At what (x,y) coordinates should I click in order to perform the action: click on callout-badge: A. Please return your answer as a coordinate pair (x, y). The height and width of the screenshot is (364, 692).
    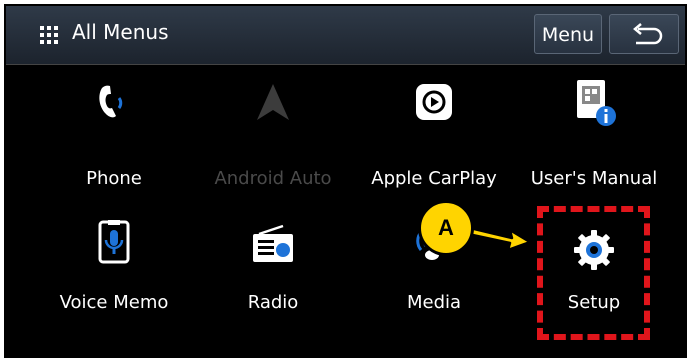
    Looking at the image, I should click on (446, 228).